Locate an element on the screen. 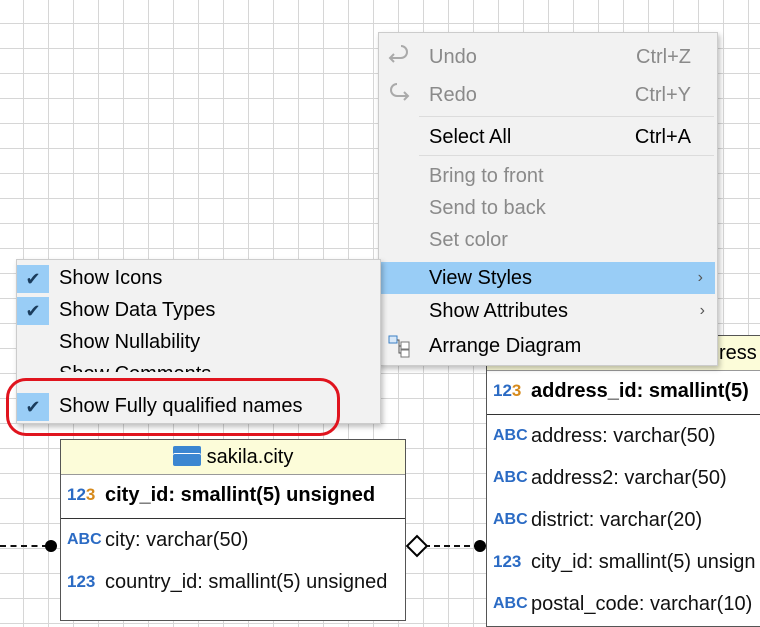 The width and height of the screenshot is (760, 627). arrange-diagram-icon is located at coordinates (399, 346).